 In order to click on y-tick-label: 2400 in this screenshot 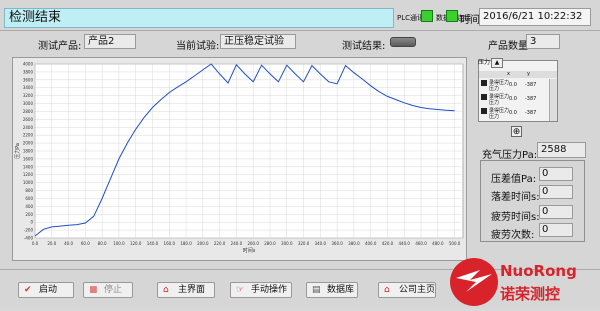, I will do `click(28, 127)`.